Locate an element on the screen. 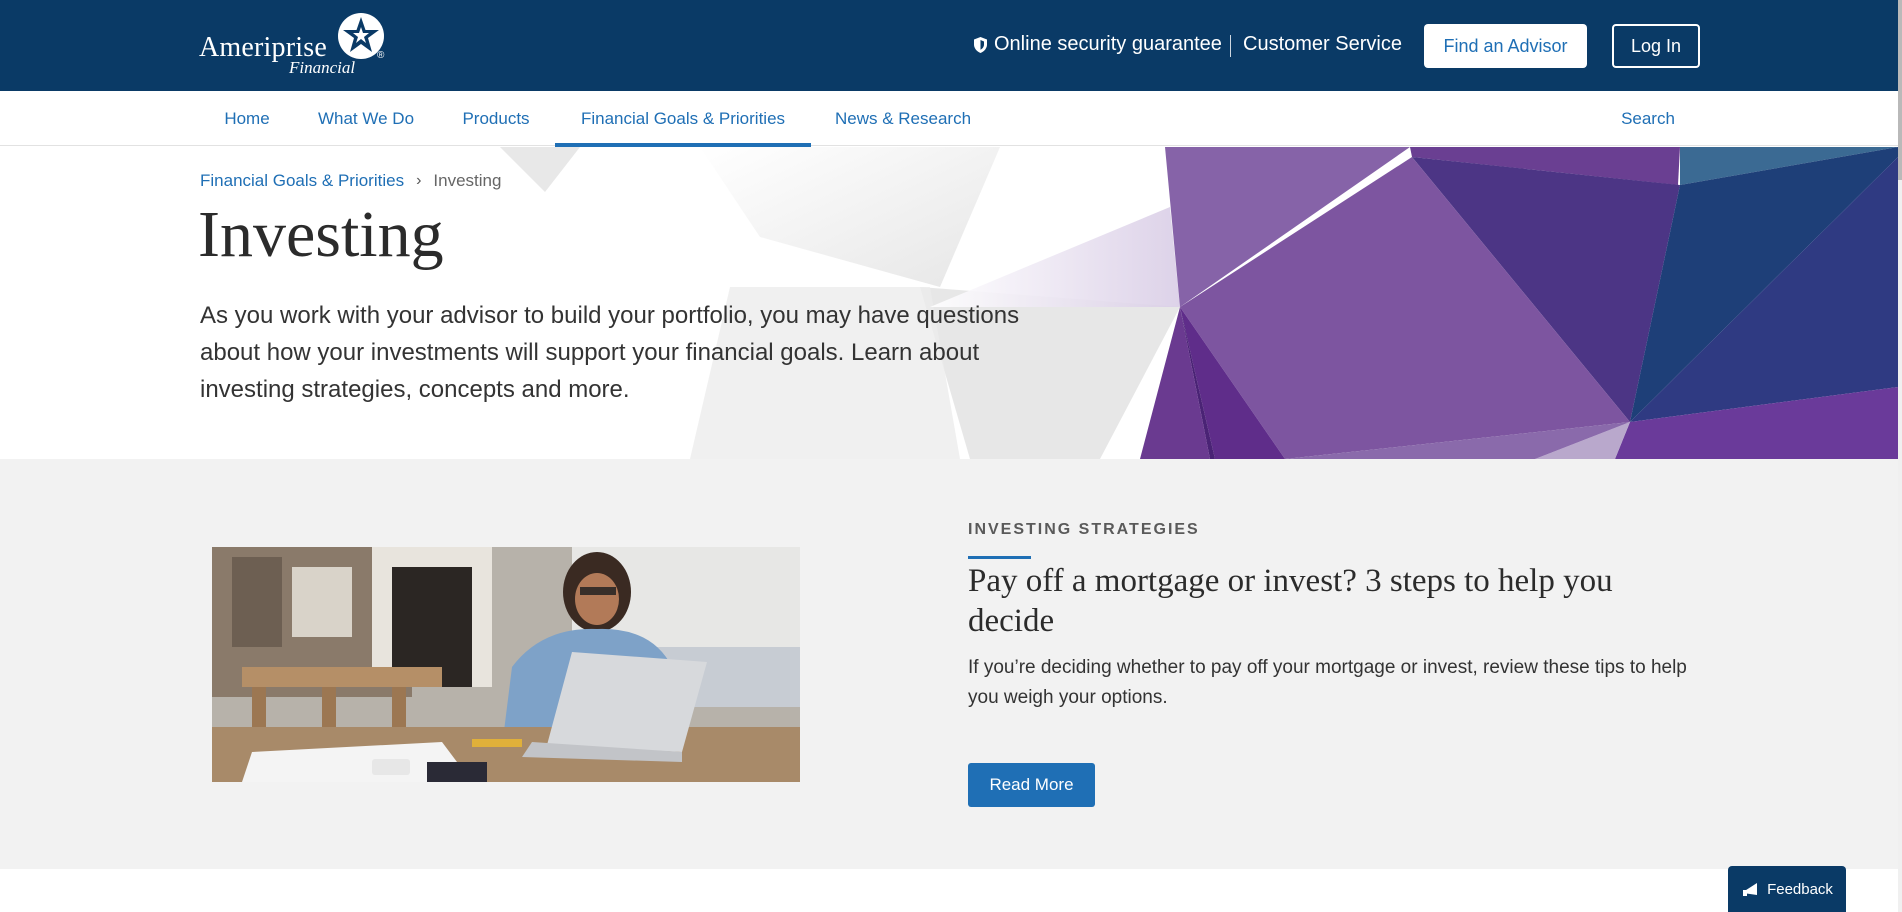 The height and width of the screenshot is (912, 1902). breadcrumb-parent-link: Financial Goals & Priorities is located at coordinates (302, 181).